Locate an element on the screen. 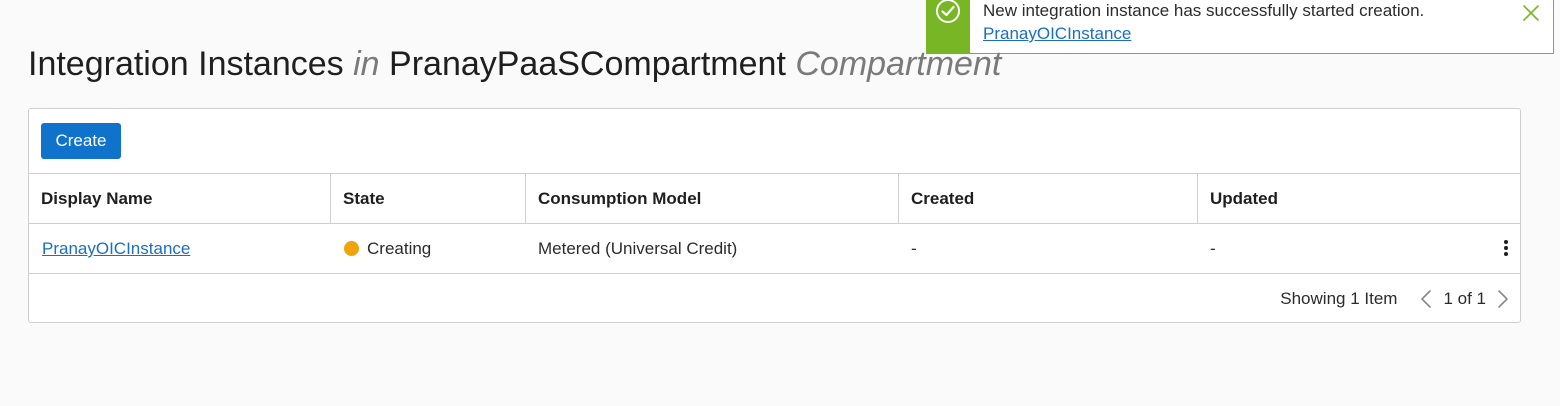 The height and width of the screenshot is (406, 1560). cell-state: Creating is located at coordinates (427, 248).